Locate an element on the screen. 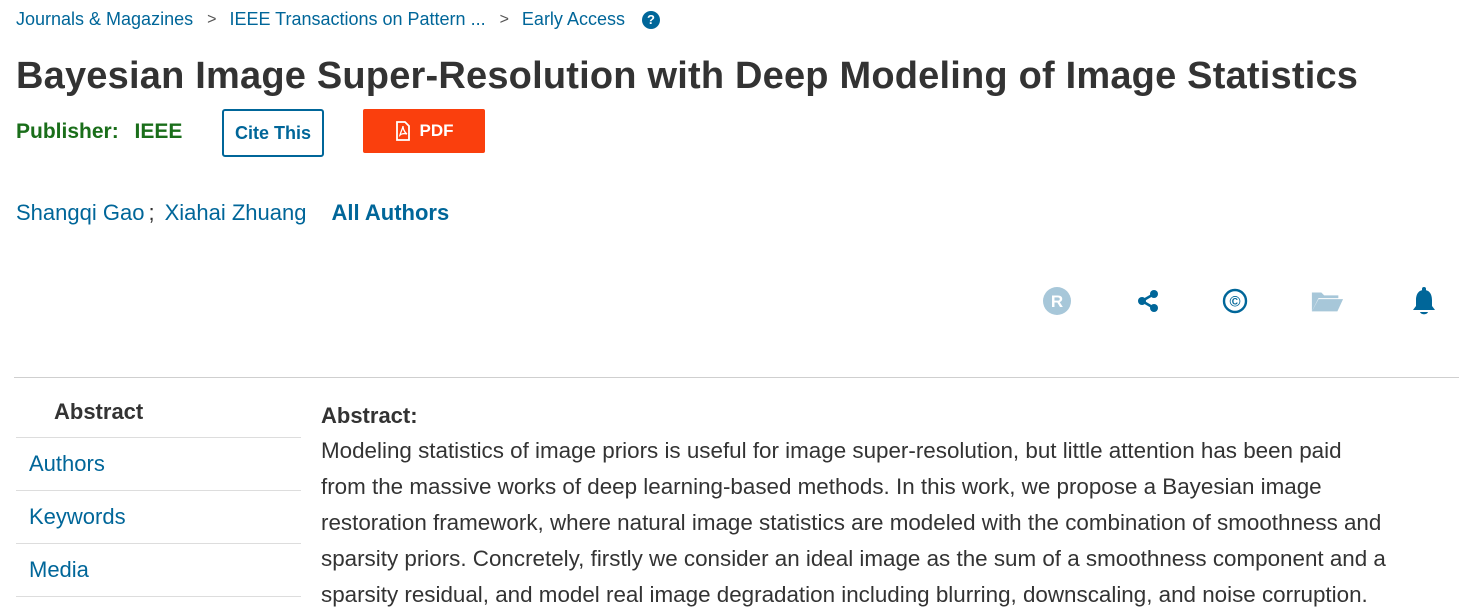 The height and width of the screenshot is (608, 1475). share-icon is located at coordinates (1148, 301).